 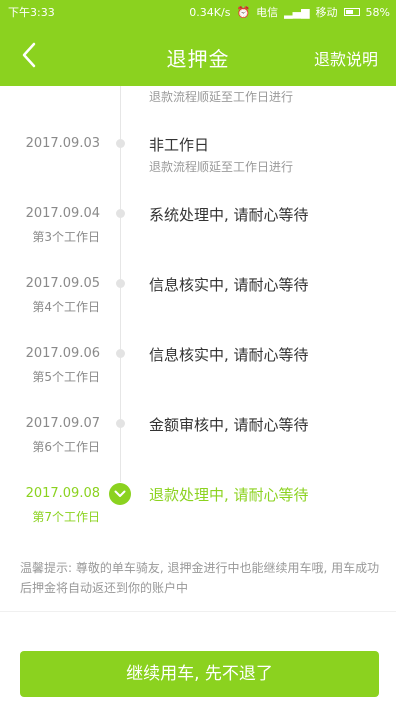 I want to click on refund-info-link: 退款说明, so click(x=346, y=58).